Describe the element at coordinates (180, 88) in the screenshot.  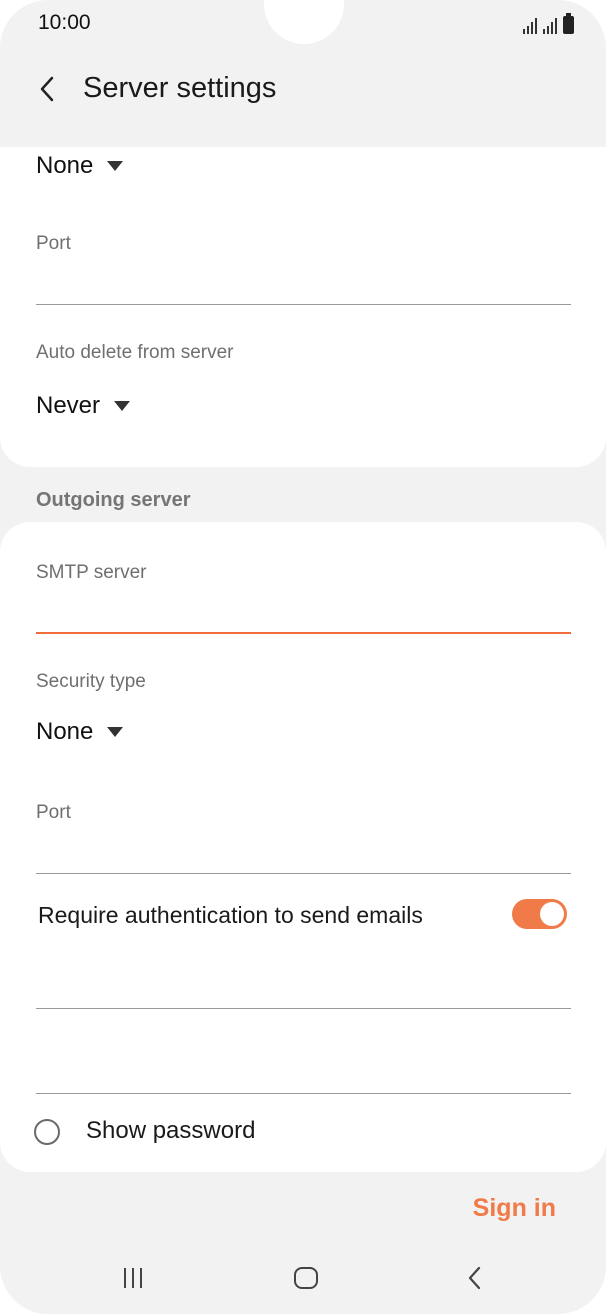
I see `page-title: Server settings` at that location.